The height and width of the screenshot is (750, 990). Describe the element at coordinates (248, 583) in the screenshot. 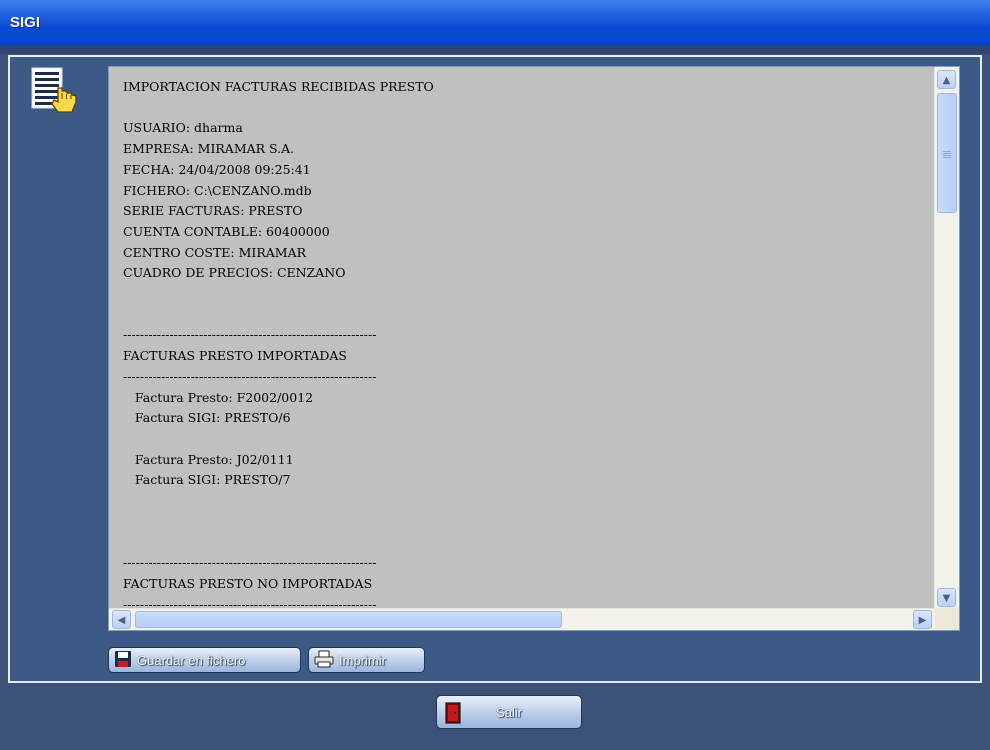

I see `report-line: FACTURAS PRESTO NO IMPORTADAS` at that location.